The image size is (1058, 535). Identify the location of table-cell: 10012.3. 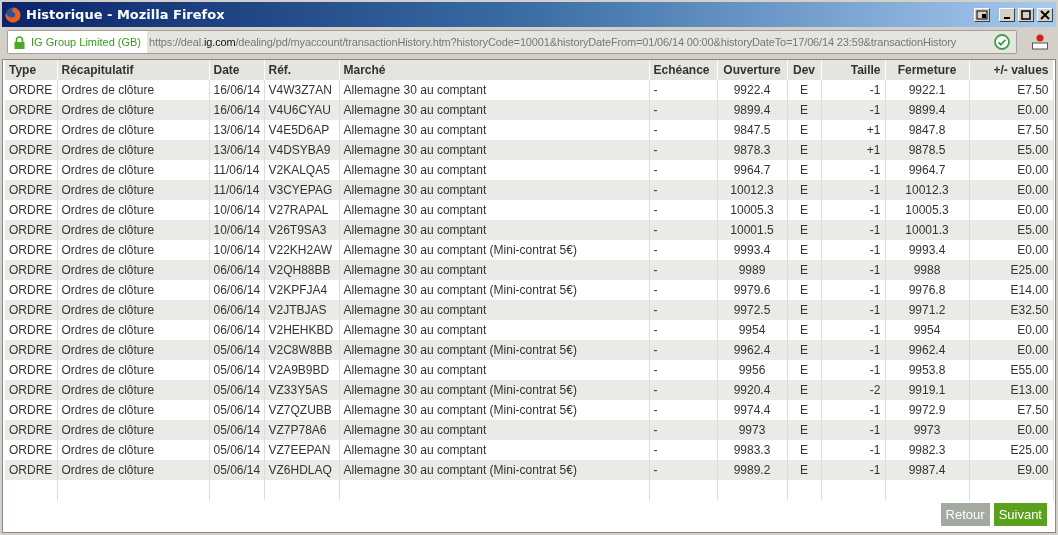
(927, 190).